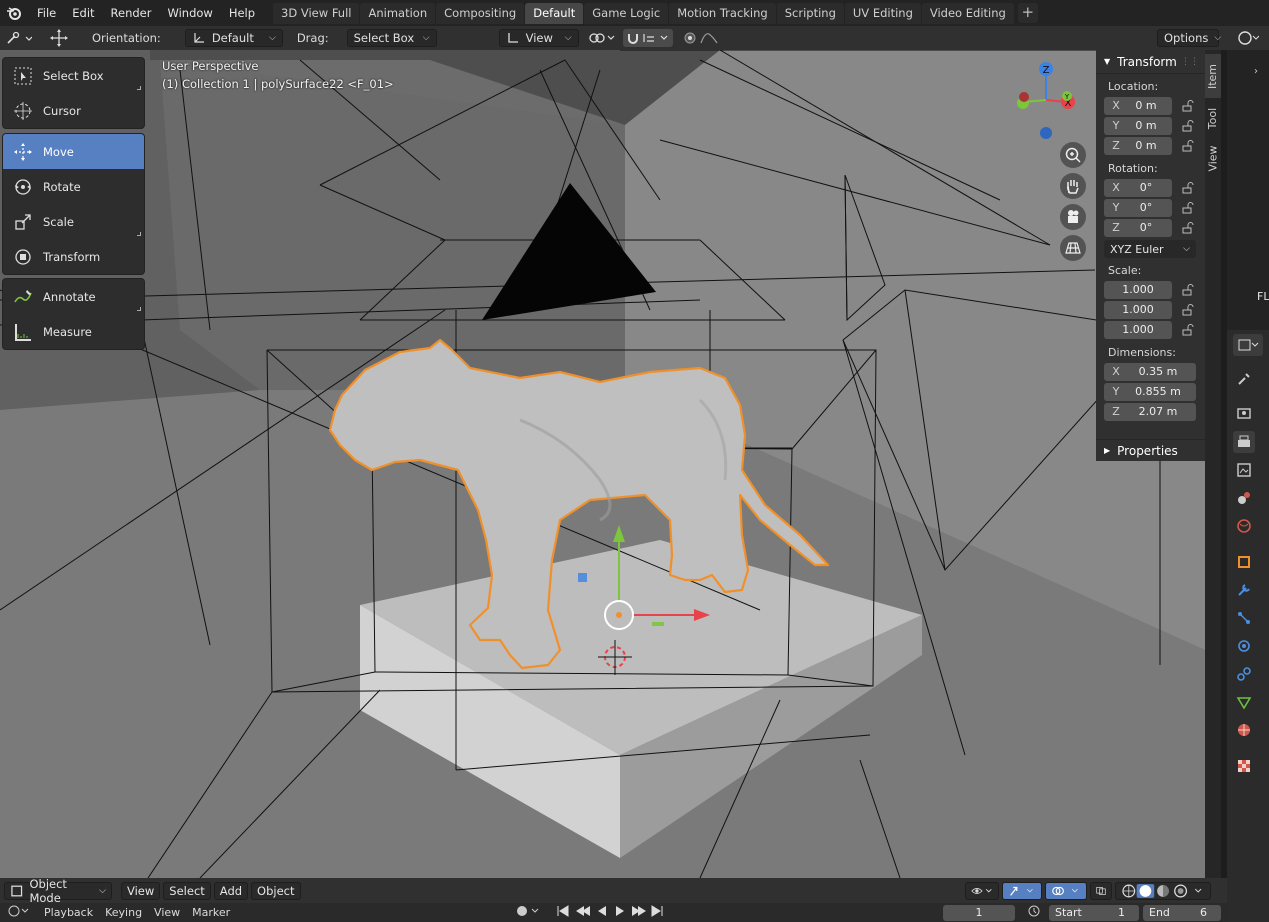  What do you see at coordinates (1101, 890) in the screenshot?
I see `xray-toggle` at bounding box center [1101, 890].